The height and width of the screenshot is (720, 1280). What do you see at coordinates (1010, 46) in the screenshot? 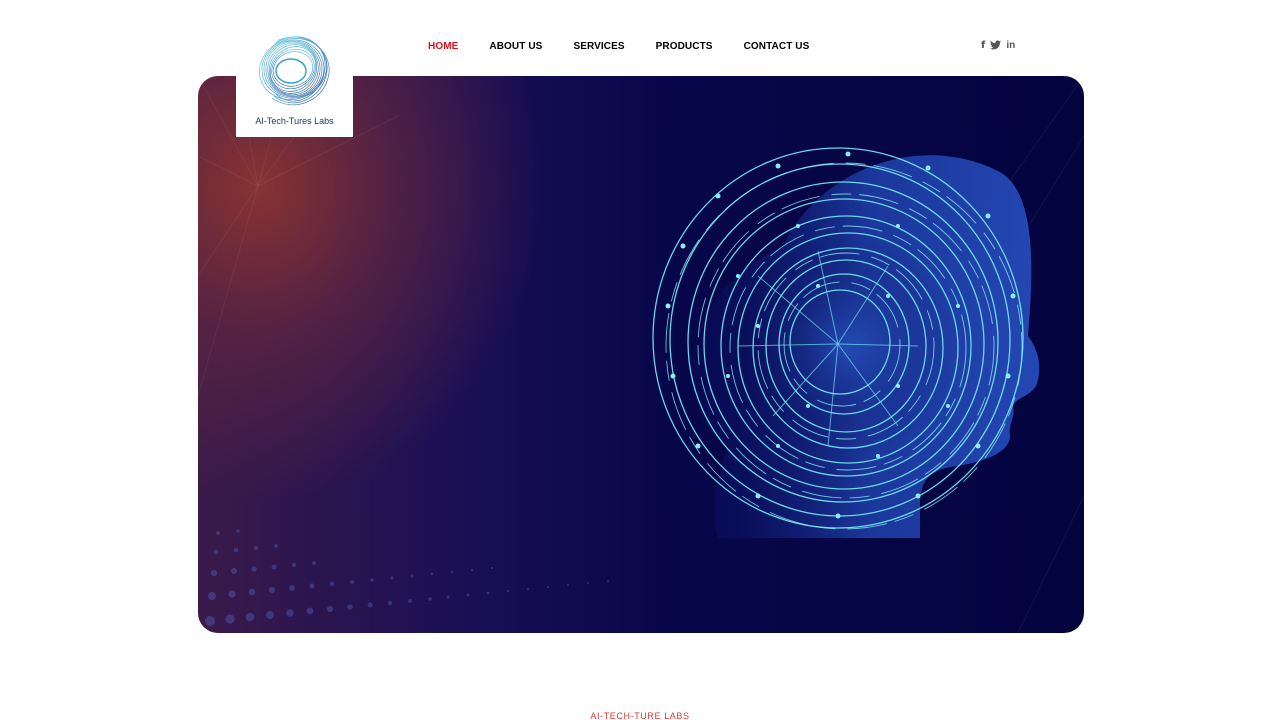
I see `linkedin-icon: in` at bounding box center [1010, 46].